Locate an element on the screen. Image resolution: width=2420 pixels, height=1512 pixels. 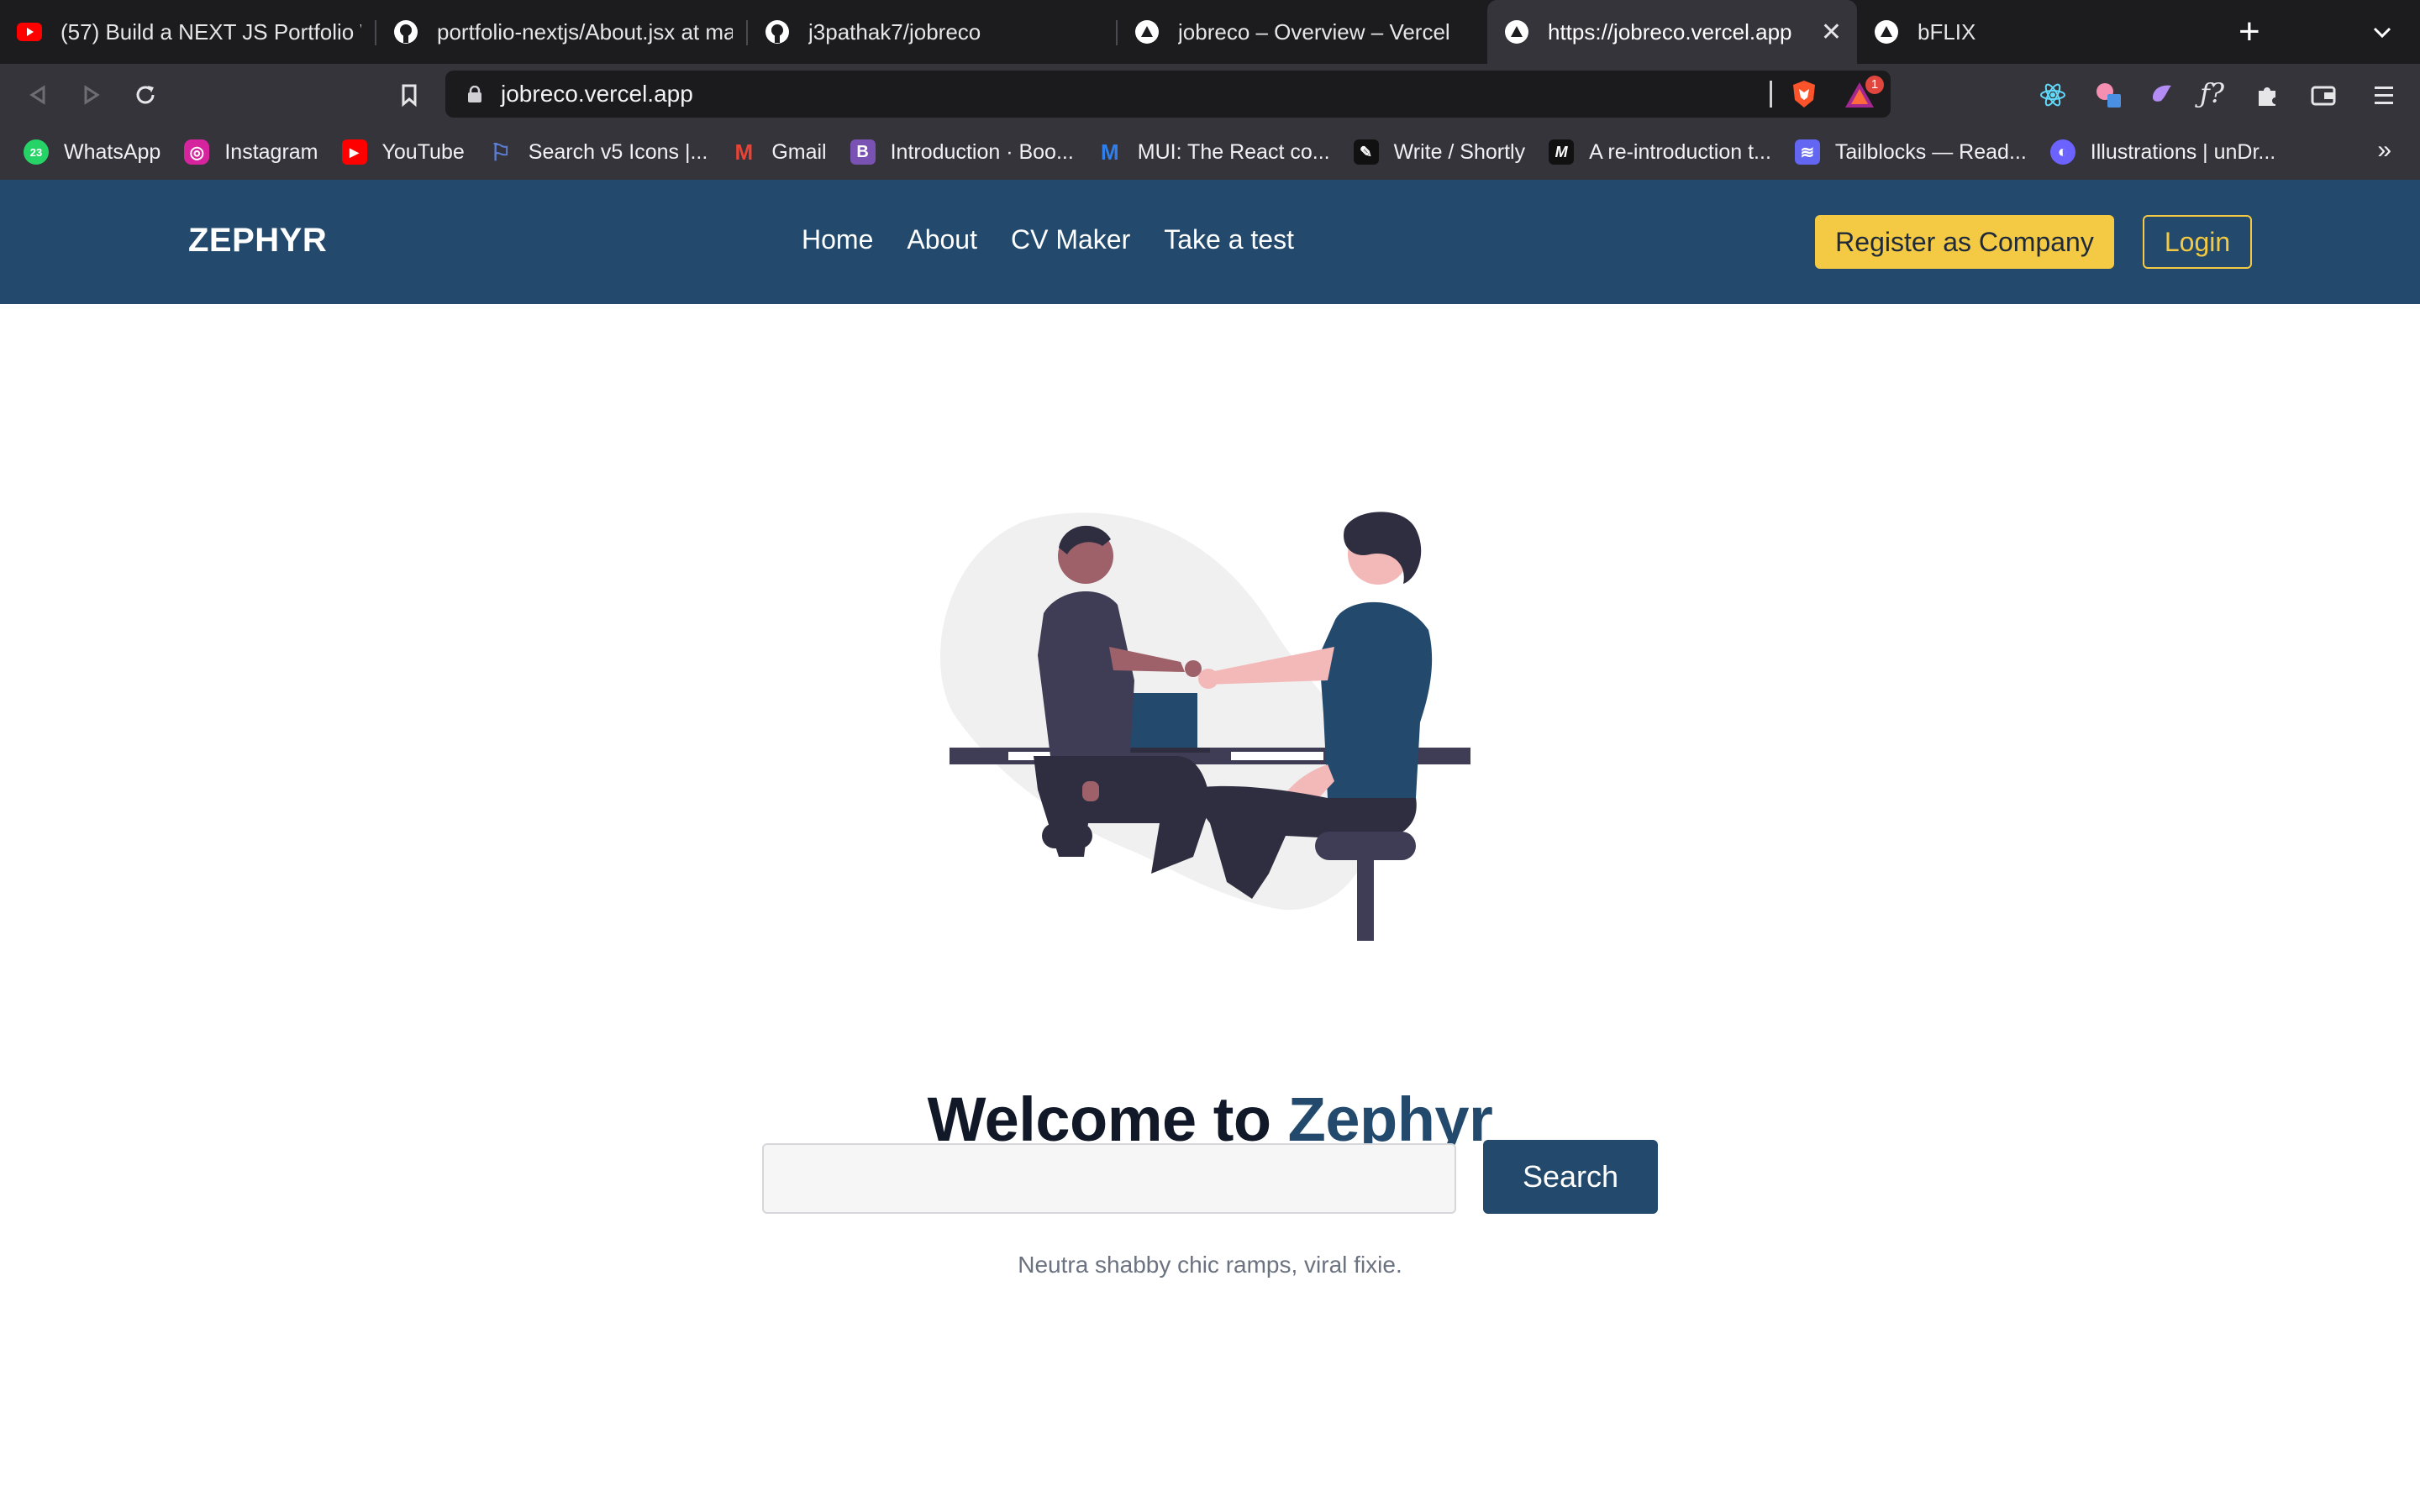
tab-title: https://jobreco.vercel.app is located at coordinates (1670, 31).